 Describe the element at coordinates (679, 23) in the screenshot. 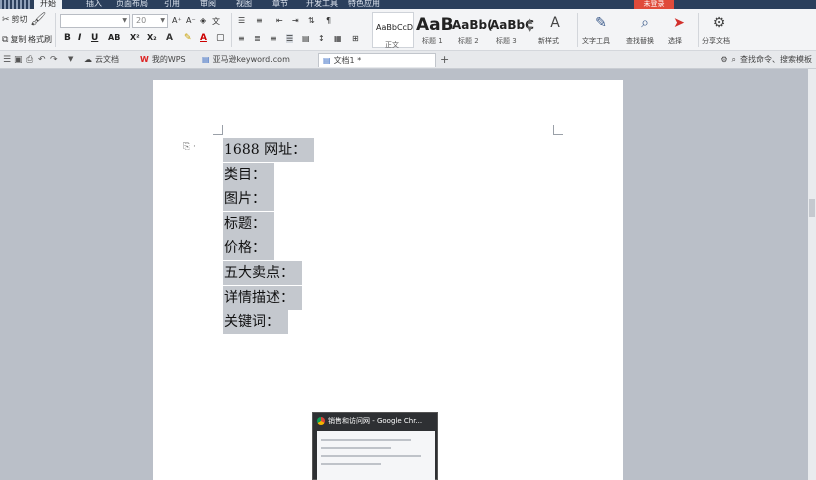

I see `cursor-icon: ➤` at that location.